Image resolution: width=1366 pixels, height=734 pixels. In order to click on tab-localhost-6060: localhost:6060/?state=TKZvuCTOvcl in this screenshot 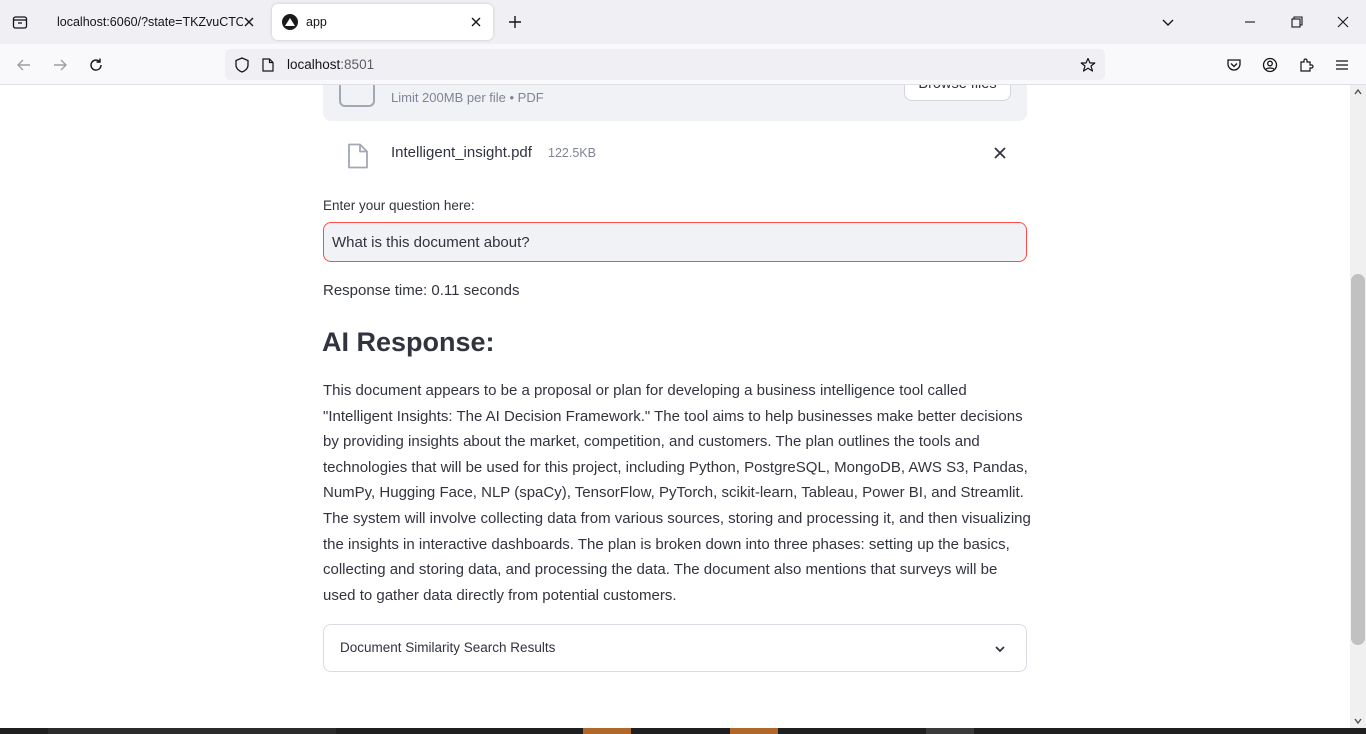, I will do `click(155, 22)`.